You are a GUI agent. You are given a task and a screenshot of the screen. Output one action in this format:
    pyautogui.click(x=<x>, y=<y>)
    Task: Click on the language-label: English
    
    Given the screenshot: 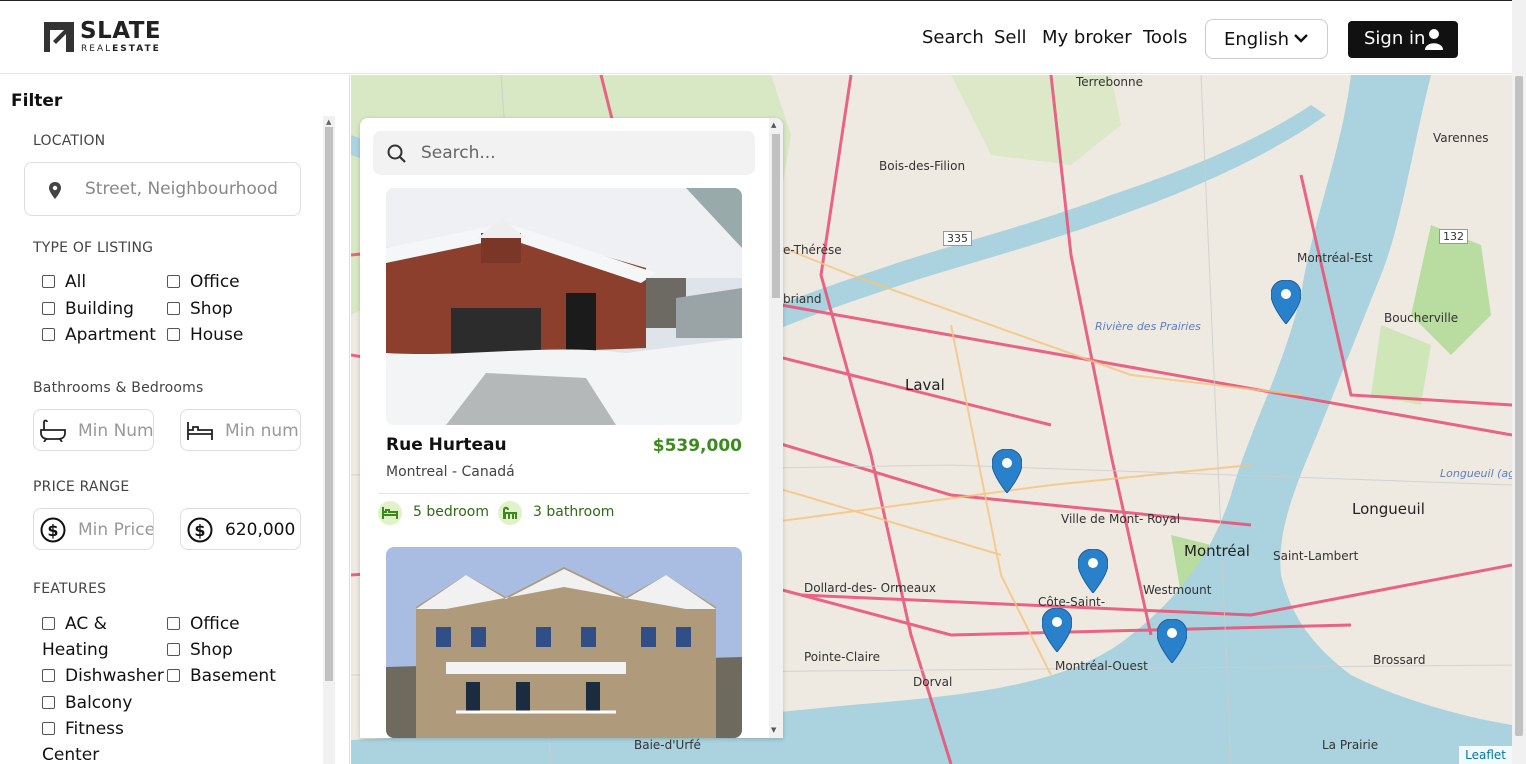 What is the action you would take?
    pyautogui.click(x=1256, y=39)
    